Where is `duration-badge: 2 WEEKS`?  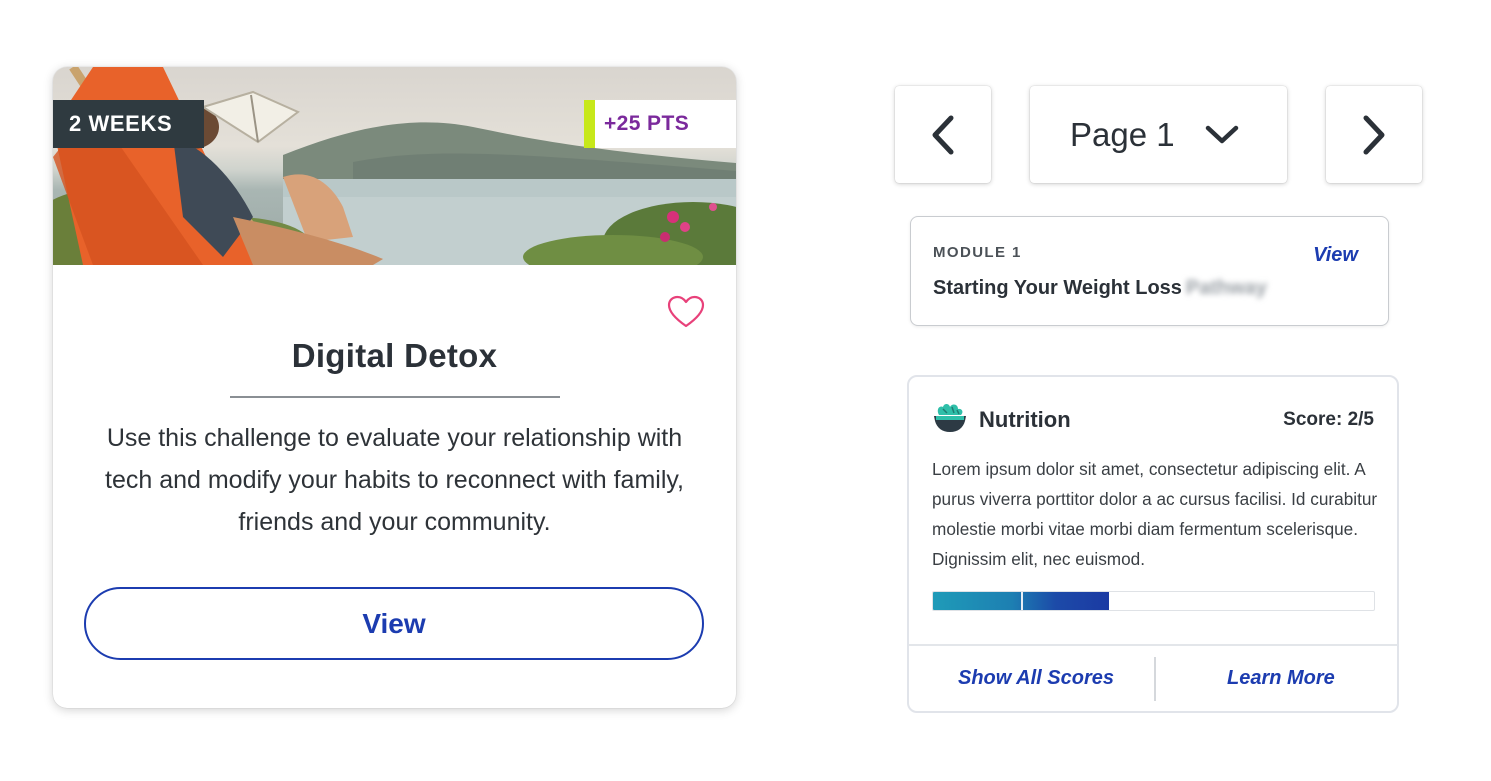
duration-badge: 2 WEEKS is located at coordinates (128, 124).